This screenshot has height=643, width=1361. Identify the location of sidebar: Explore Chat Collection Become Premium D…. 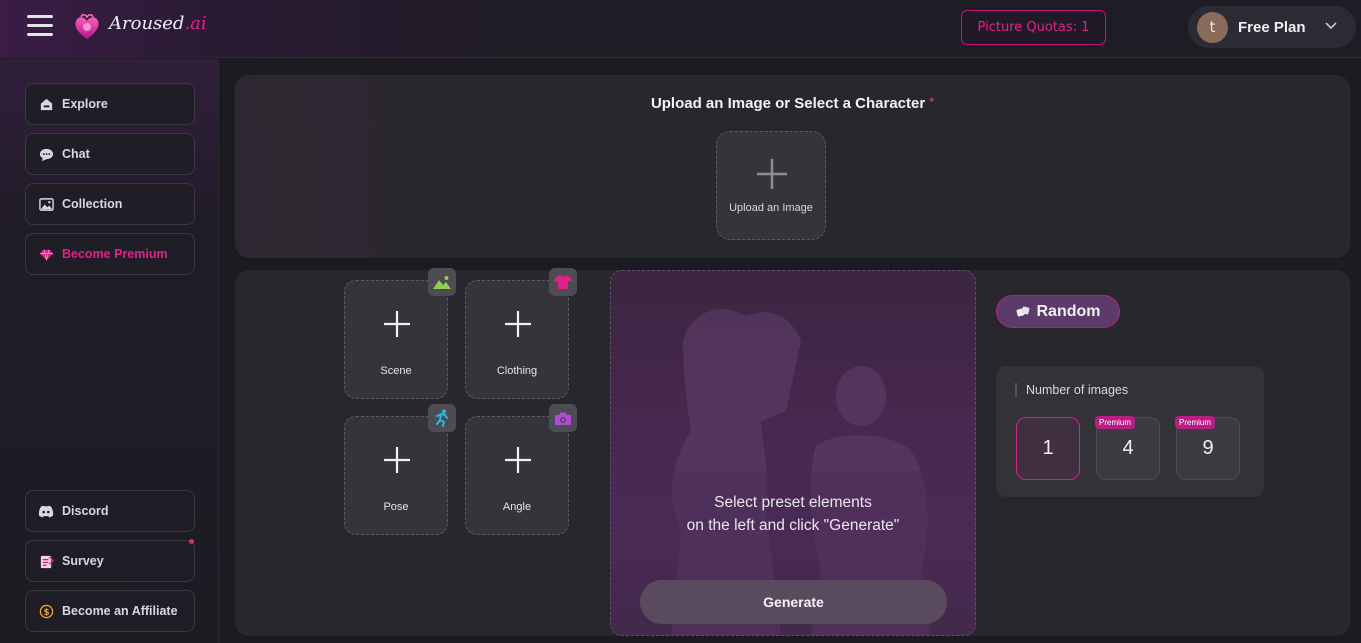
(109, 351).